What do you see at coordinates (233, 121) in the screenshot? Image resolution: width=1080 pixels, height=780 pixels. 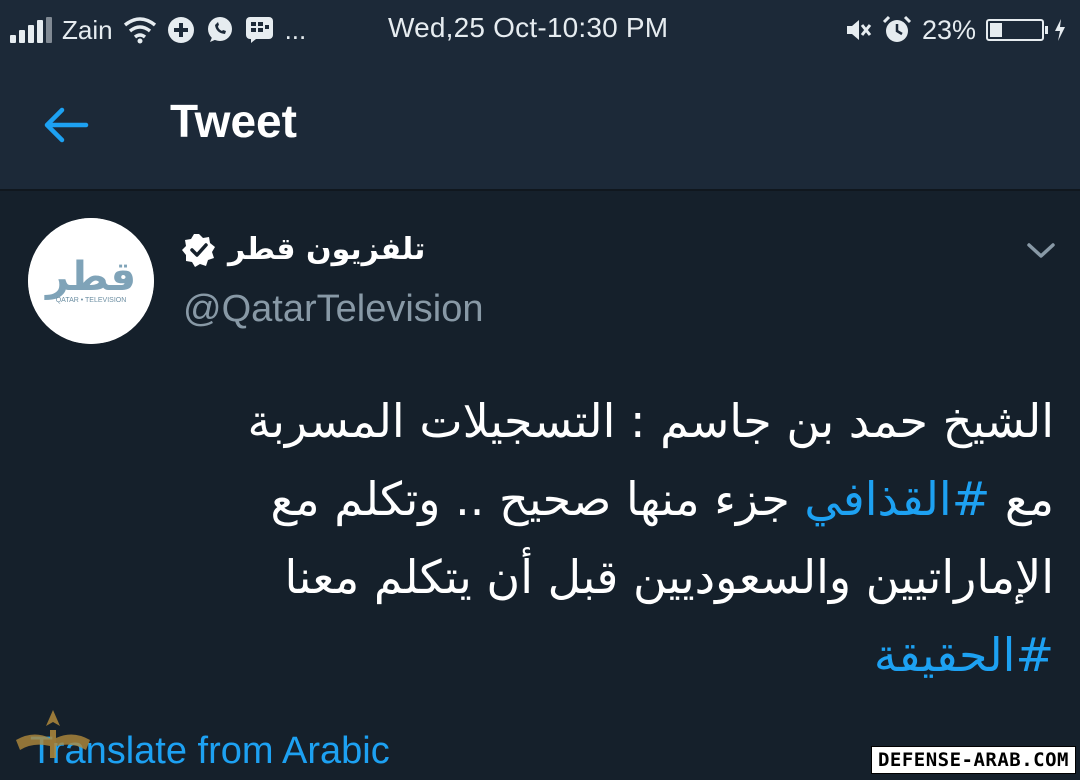 I see `page-title: Tweet` at bounding box center [233, 121].